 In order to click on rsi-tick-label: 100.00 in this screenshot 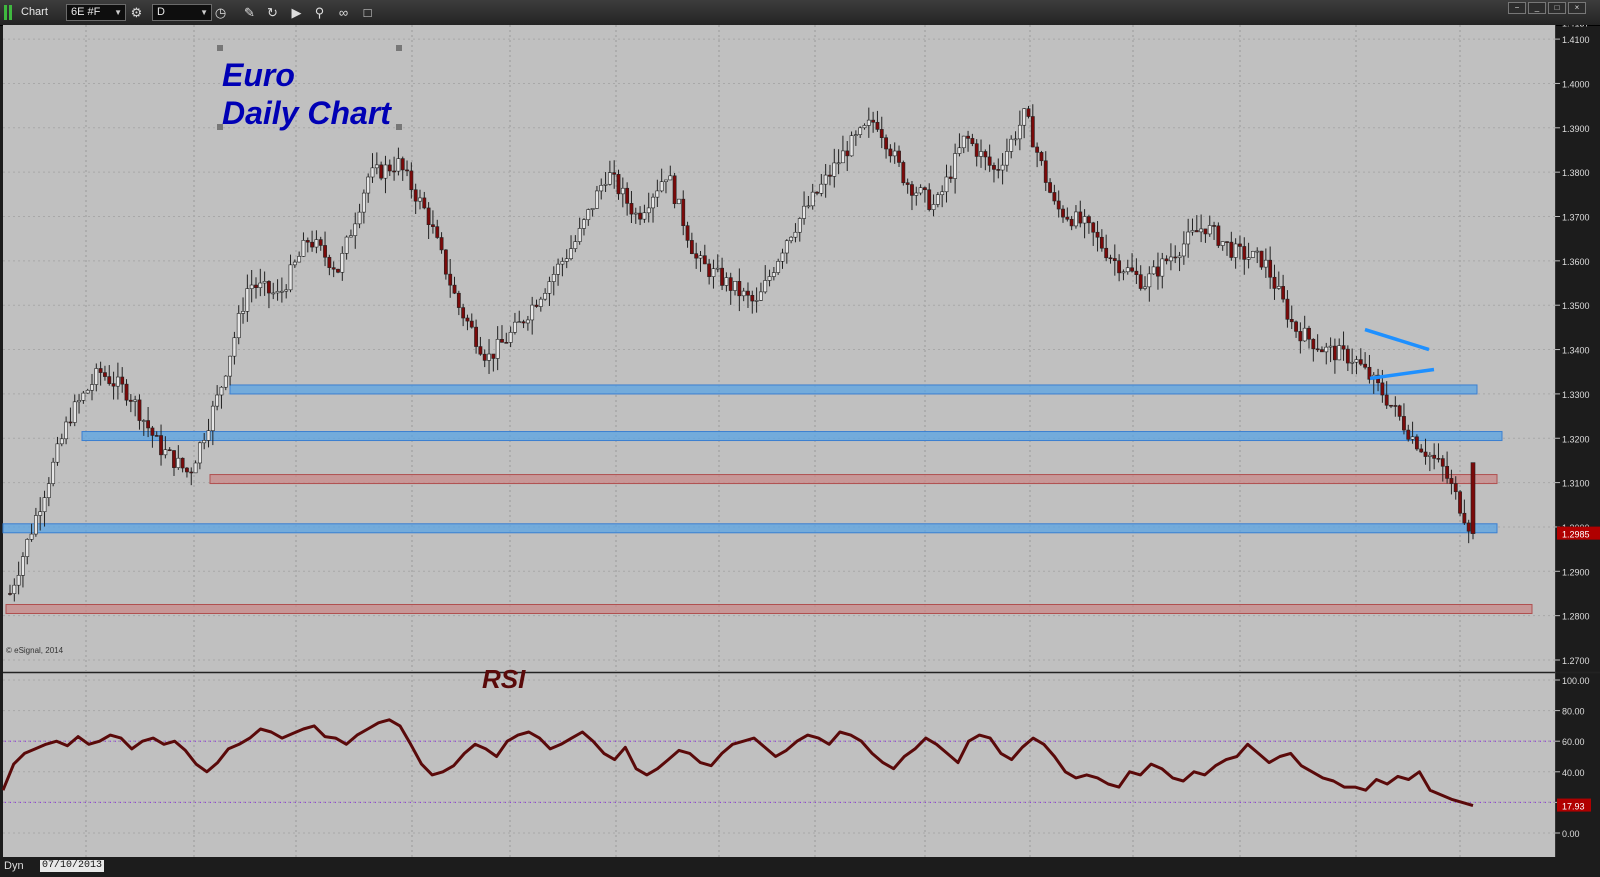, I will do `click(1576, 681)`.